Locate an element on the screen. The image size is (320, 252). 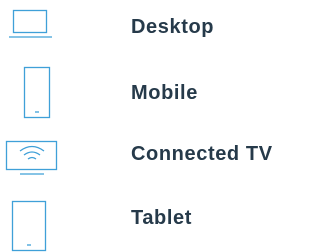
mobile-icon is located at coordinates (32, 92).